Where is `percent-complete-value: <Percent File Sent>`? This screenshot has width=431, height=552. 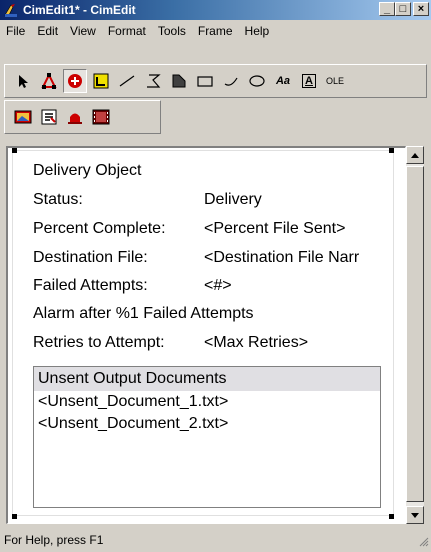
percent-complete-value: <Percent File Sent> is located at coordinates (275, 228).